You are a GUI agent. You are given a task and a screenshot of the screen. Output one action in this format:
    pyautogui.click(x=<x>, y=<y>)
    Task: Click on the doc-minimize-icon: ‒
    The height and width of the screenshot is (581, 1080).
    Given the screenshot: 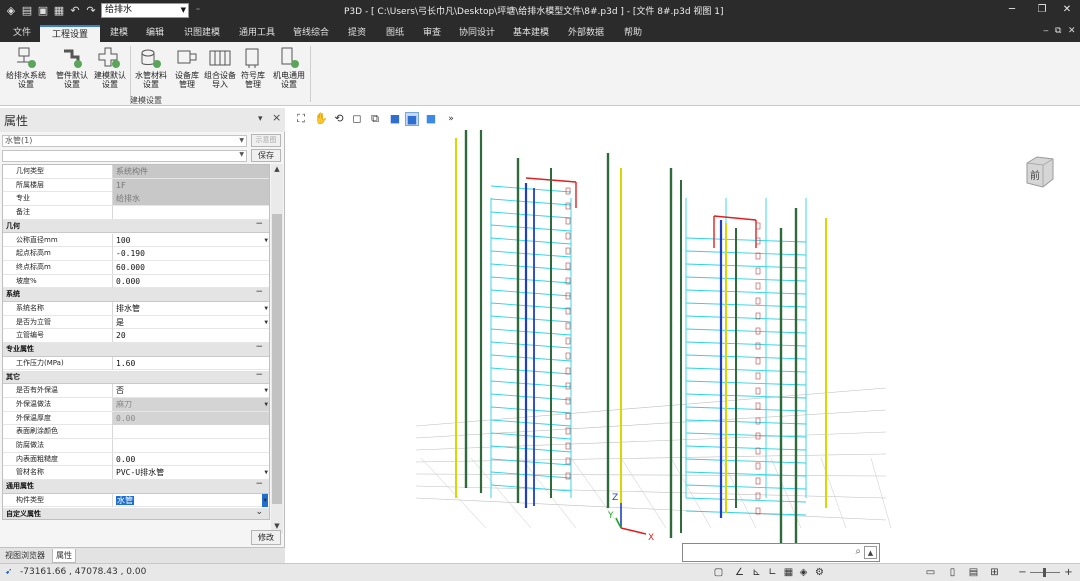 What is the action you would take?
    pyautogui.click(x=1046, y=31)
    